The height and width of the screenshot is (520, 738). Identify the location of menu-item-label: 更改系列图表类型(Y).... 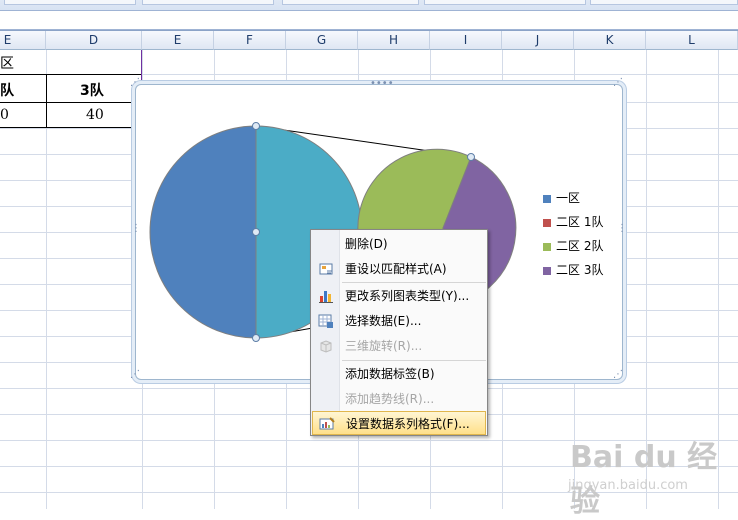
(407, 296).